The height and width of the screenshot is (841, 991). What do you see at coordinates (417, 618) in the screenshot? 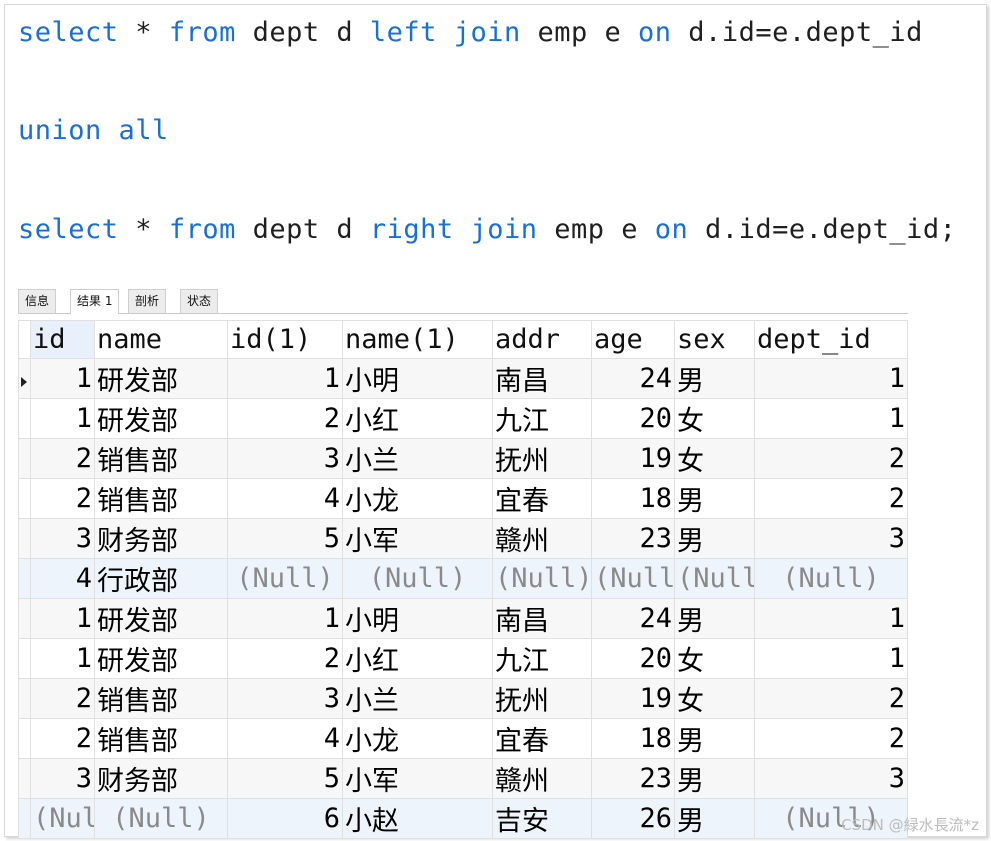
I see `table-cell: 小明` at bounding box center [417, 618].